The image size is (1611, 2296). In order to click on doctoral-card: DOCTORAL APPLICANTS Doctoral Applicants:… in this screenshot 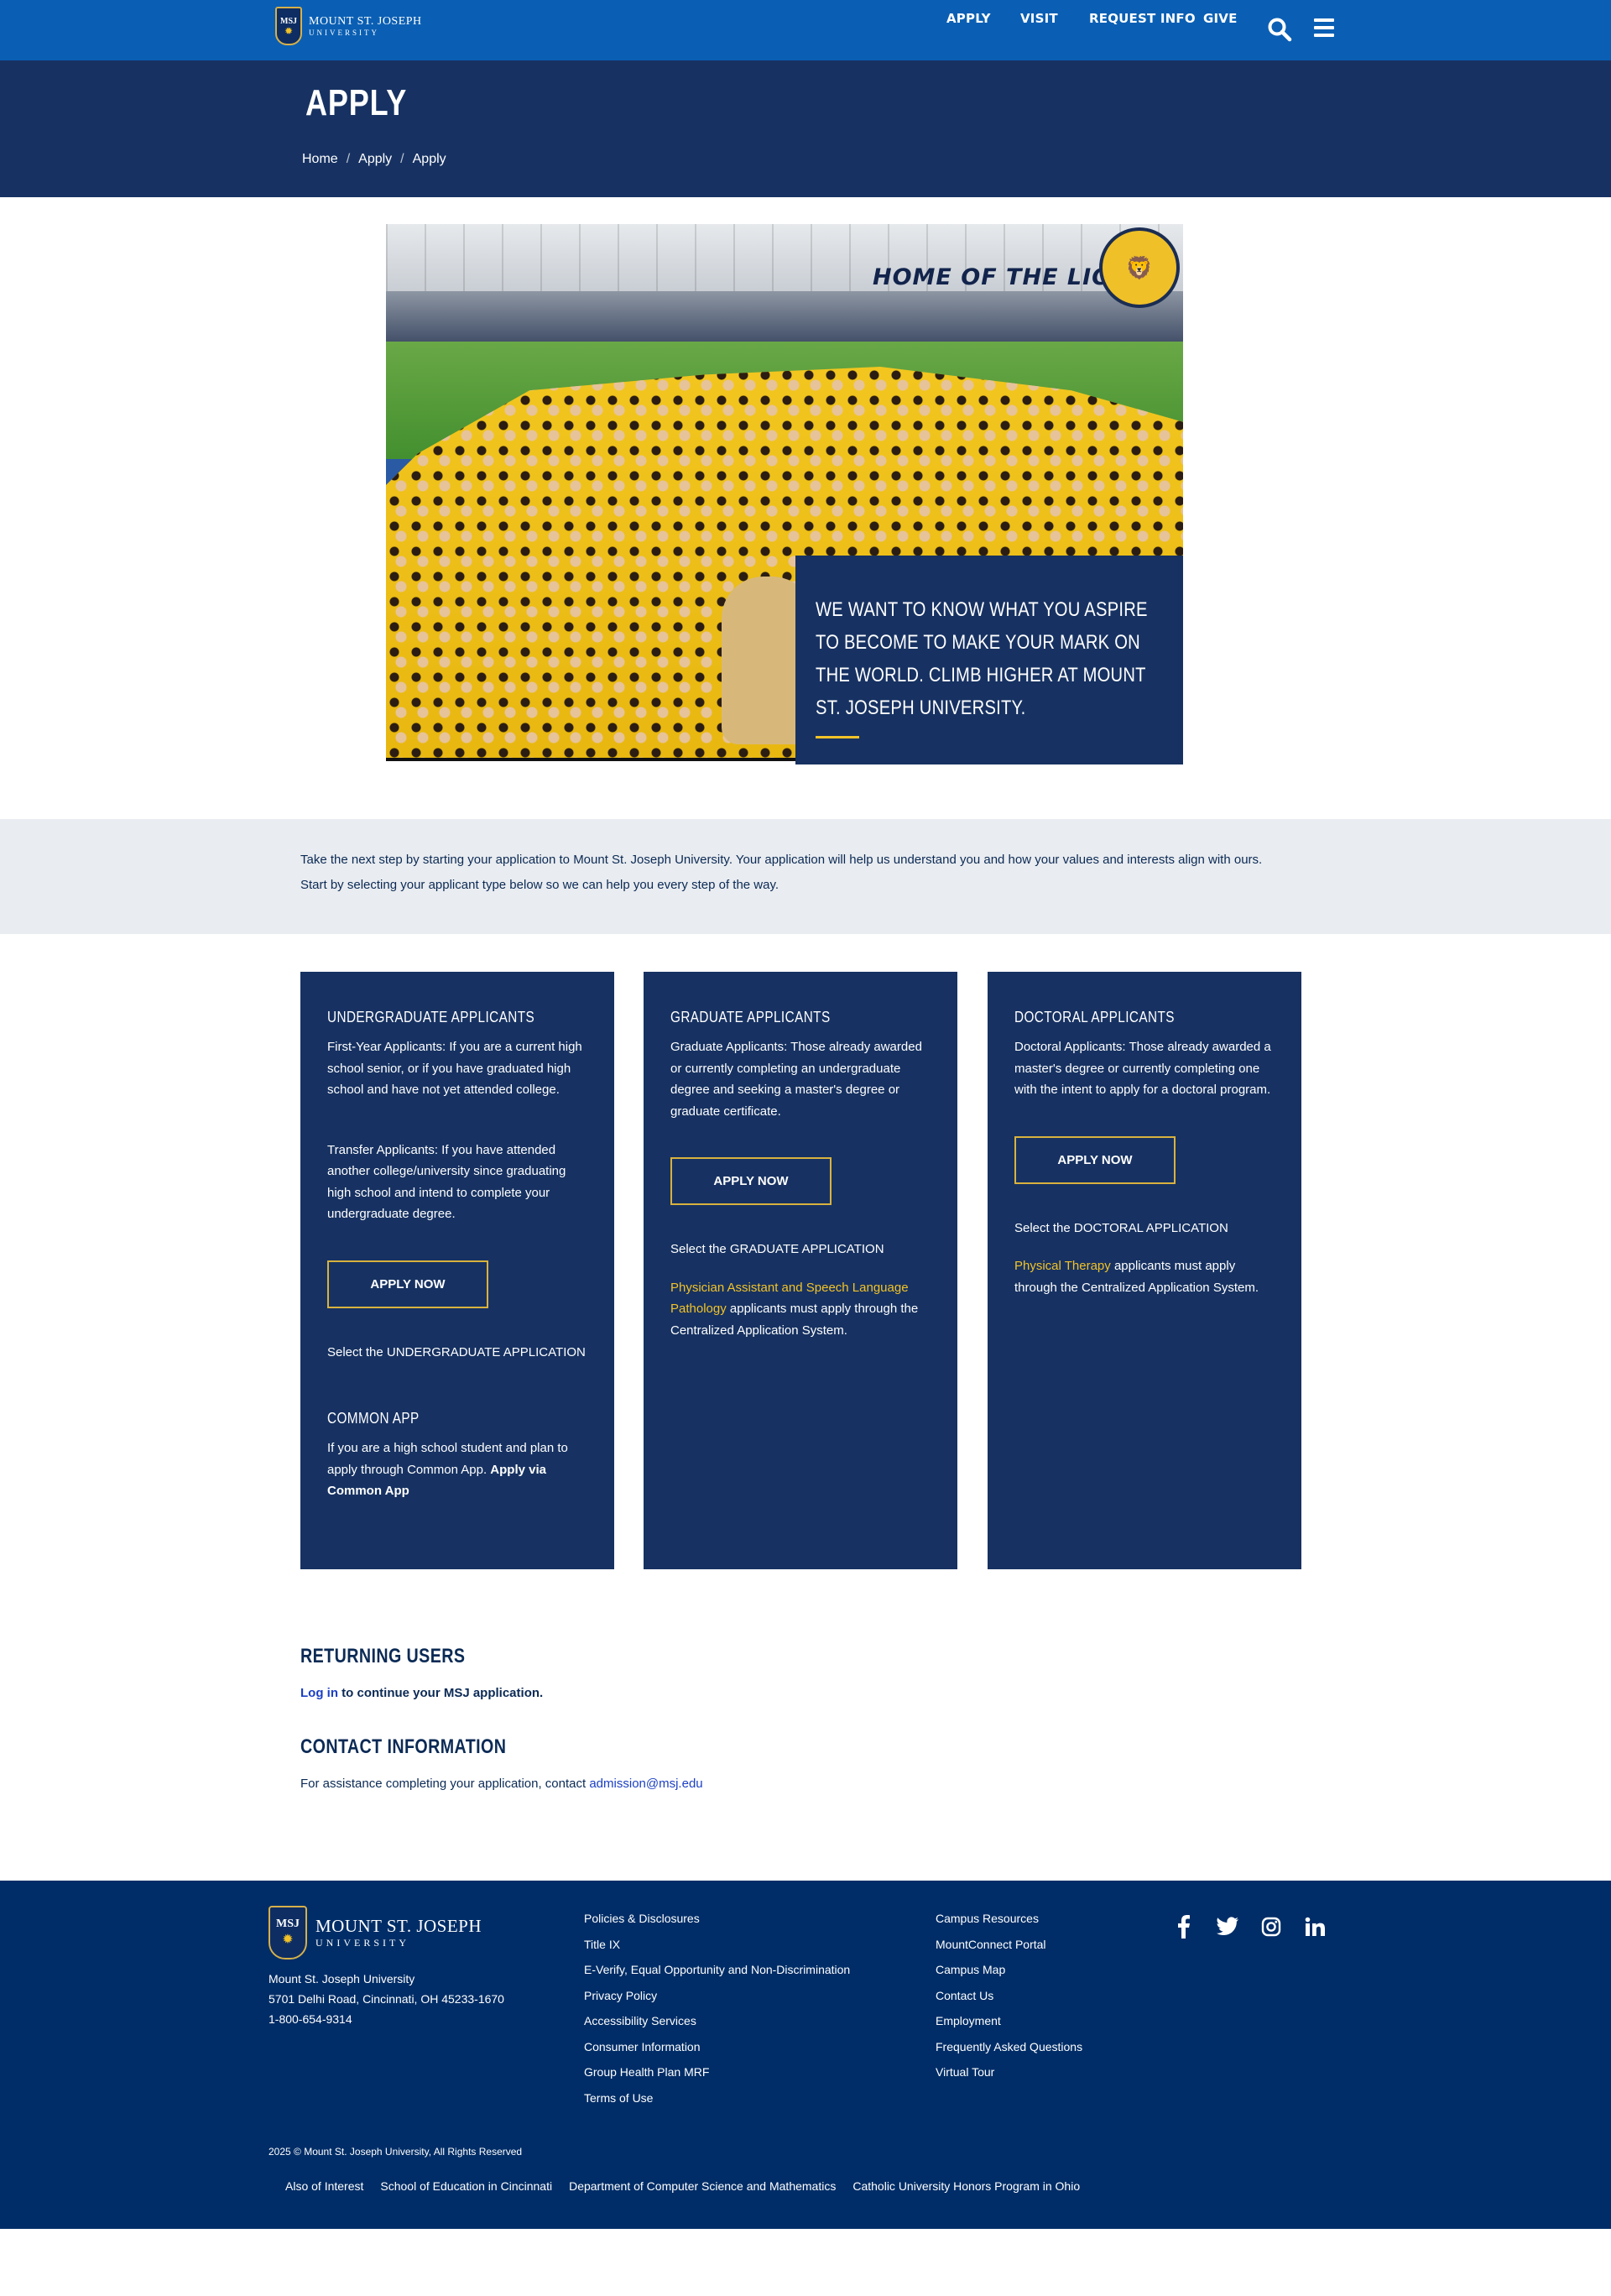, I will do `click(1145, 1270)`.